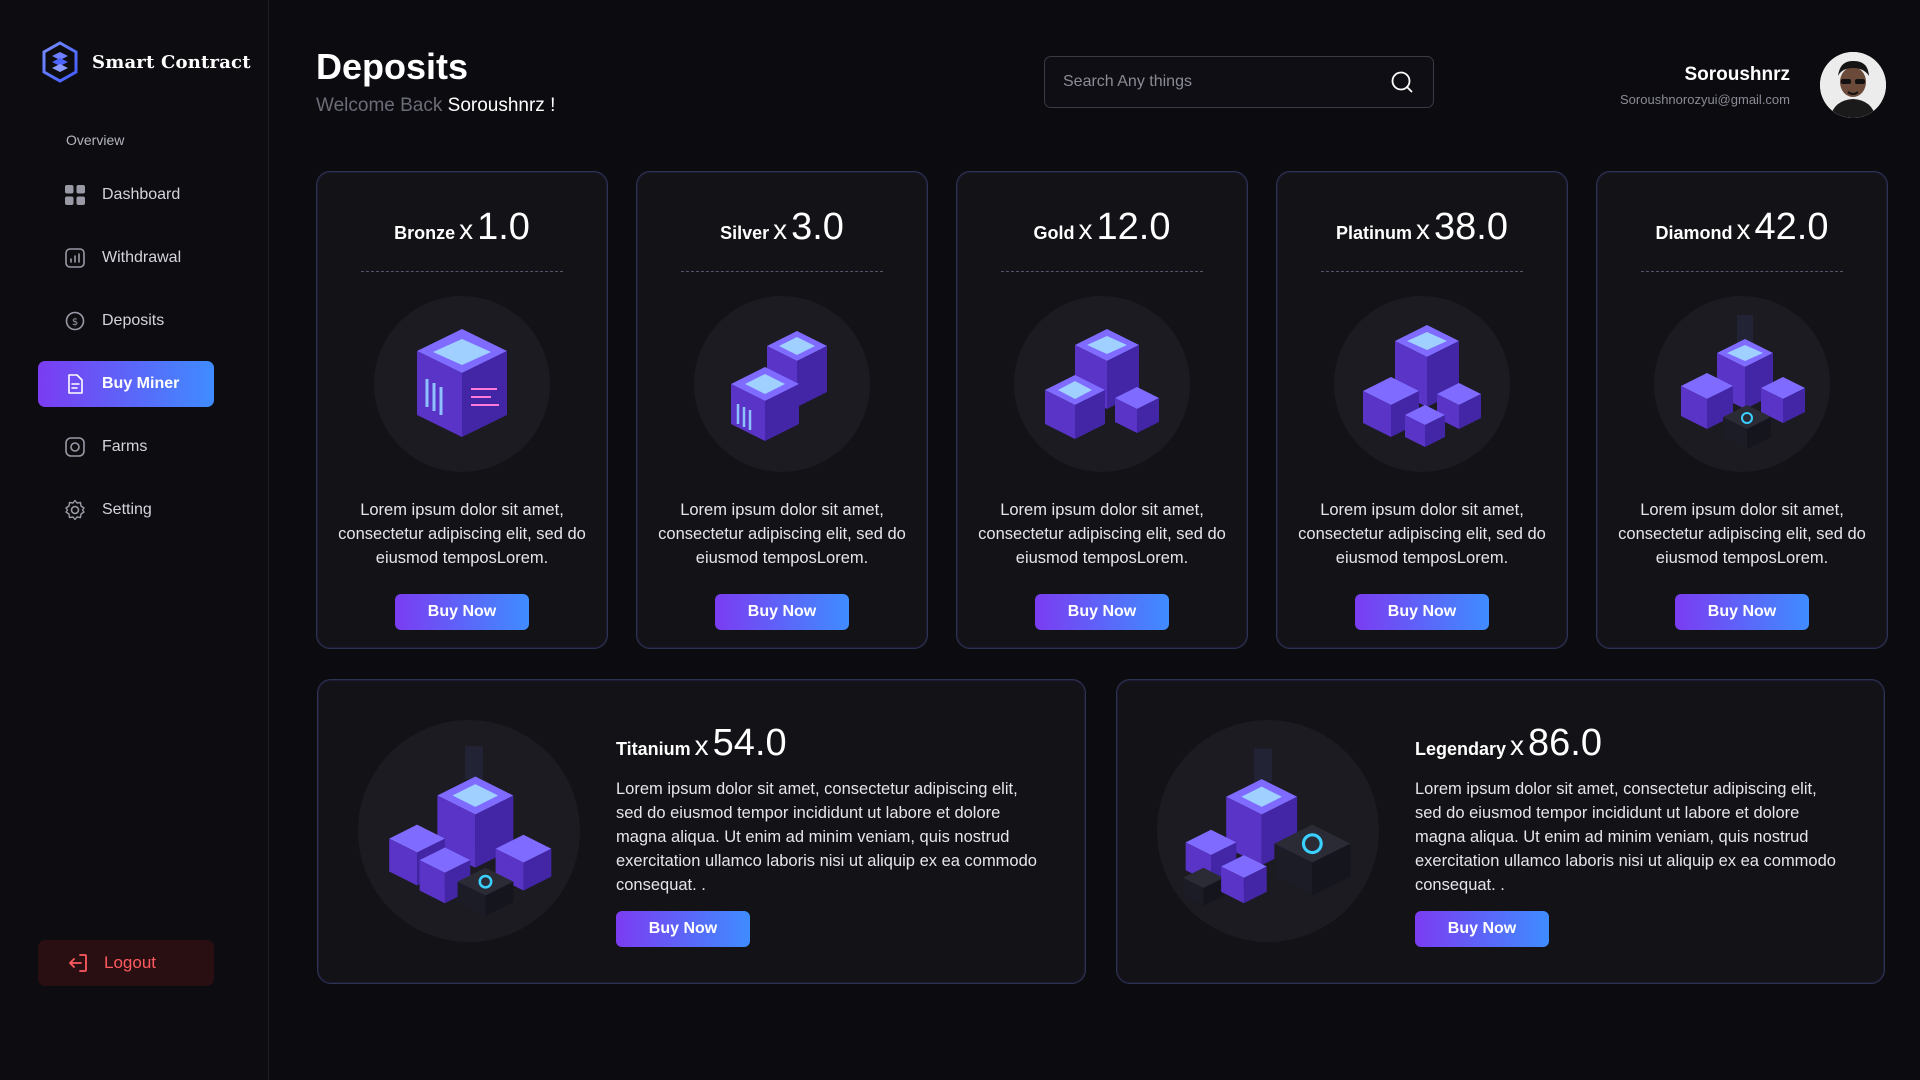  Describe the element at coordinates (1565, 743) in the screenshot. I see `tier-multiplier: 86.0` at that location.